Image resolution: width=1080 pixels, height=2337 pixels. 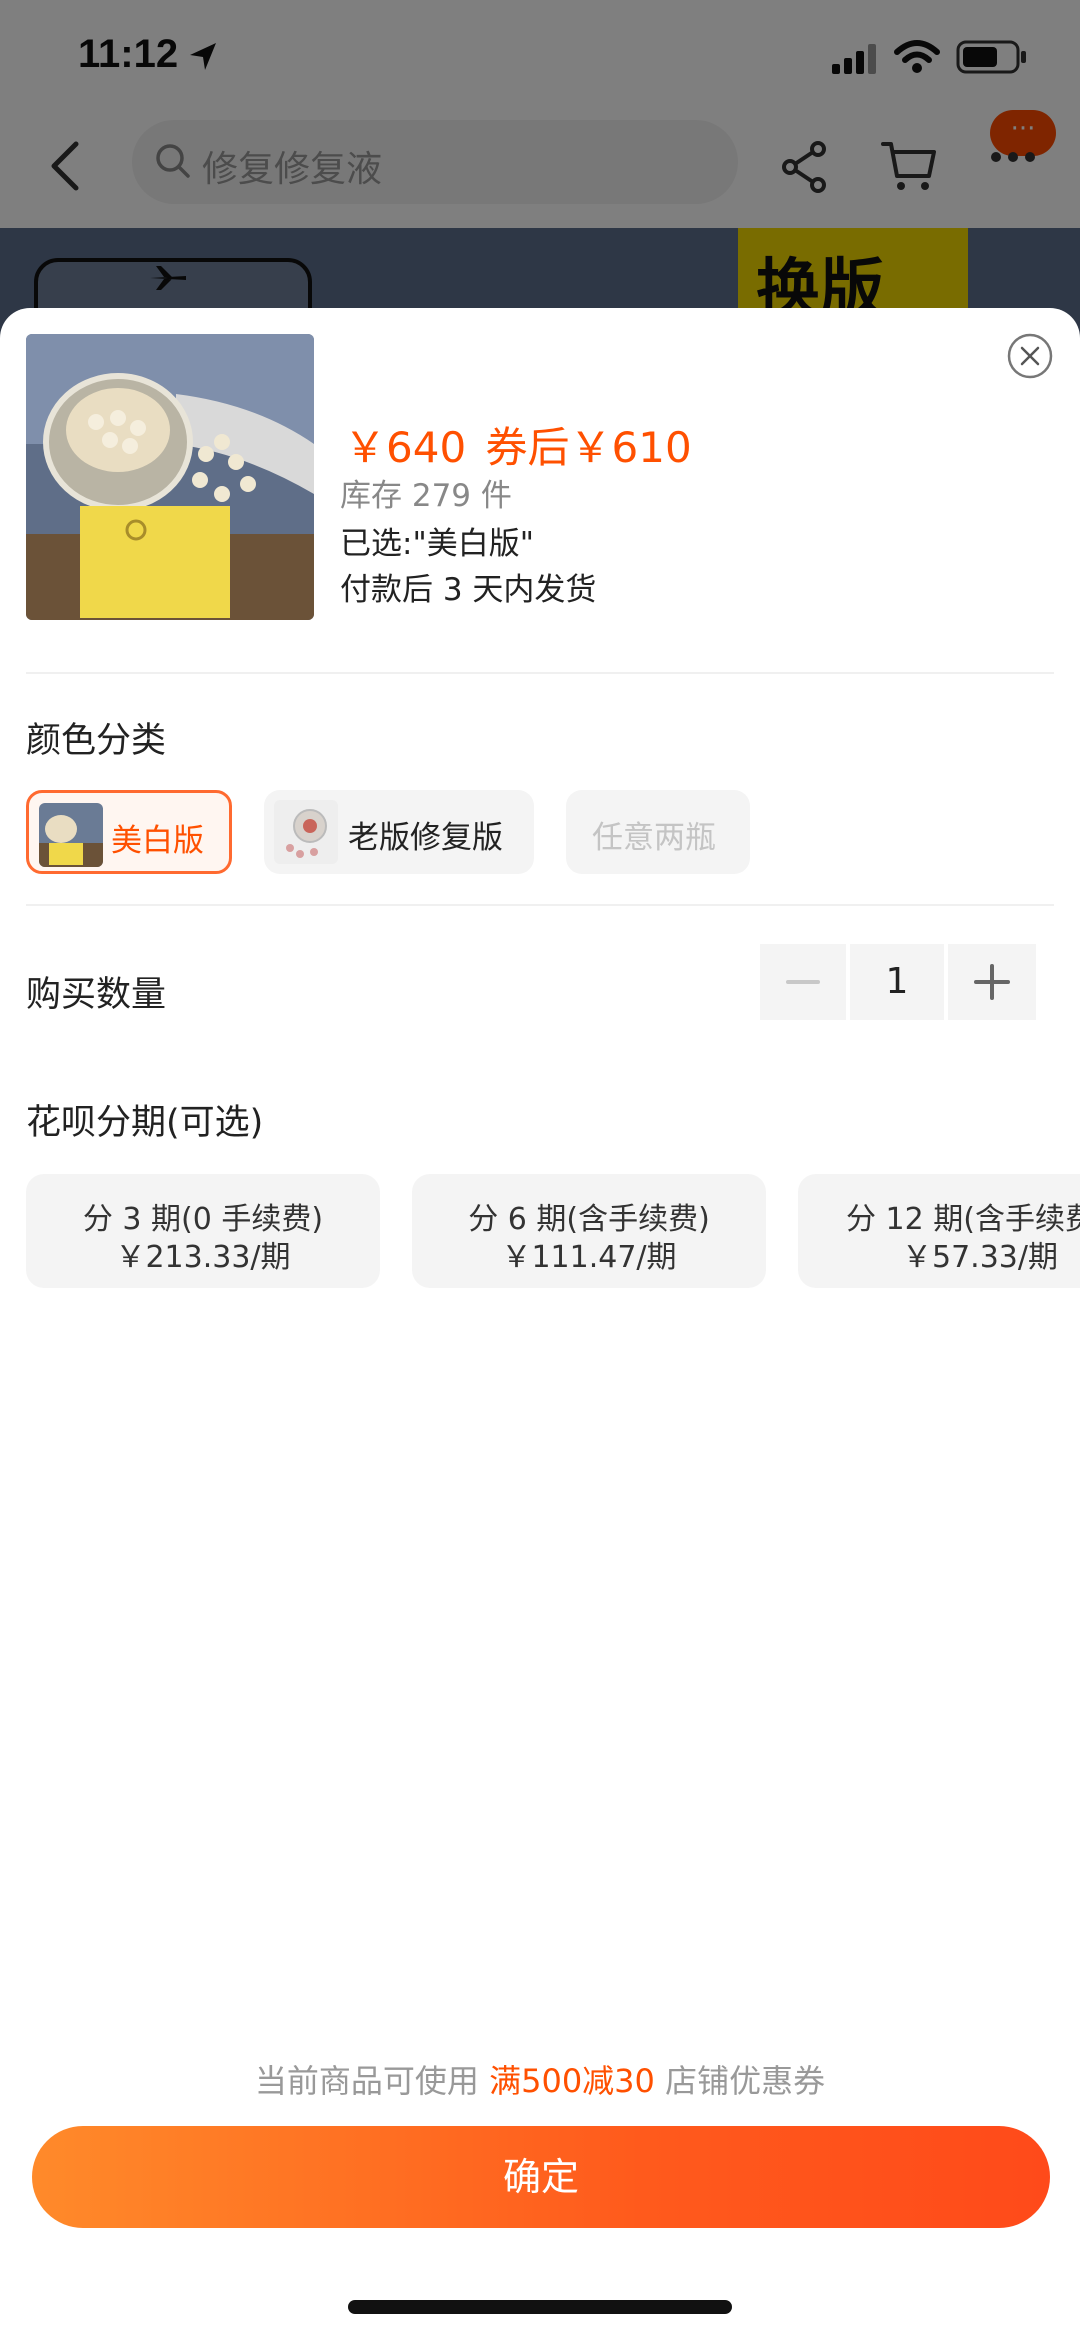 I want to click on option-renyi-liangping: 任意两瓶, so click(x=658, y=832).